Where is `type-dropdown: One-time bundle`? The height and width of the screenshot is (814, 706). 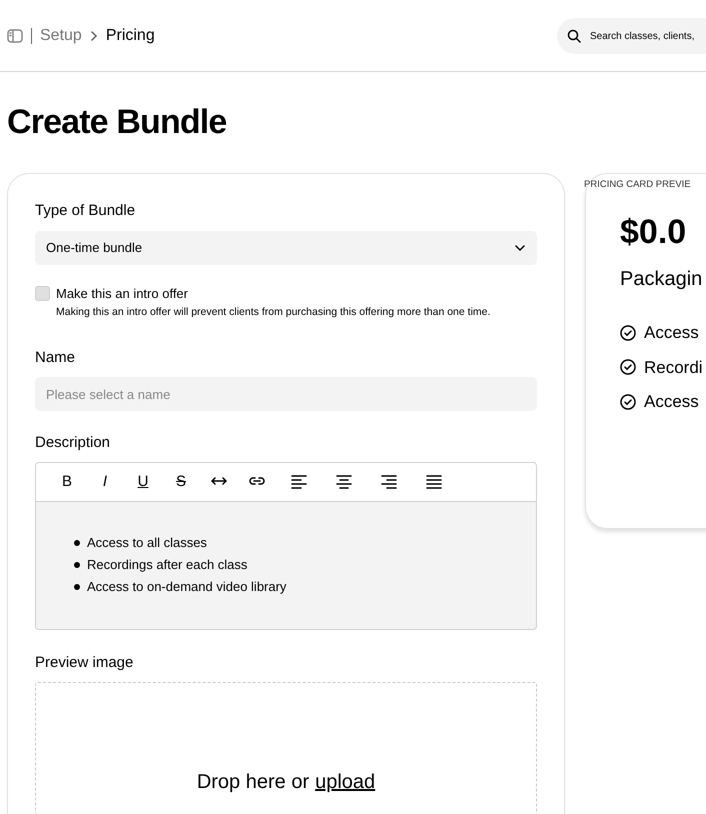
type-dropdown: One-time bundle is located at coordinates (286, 247).